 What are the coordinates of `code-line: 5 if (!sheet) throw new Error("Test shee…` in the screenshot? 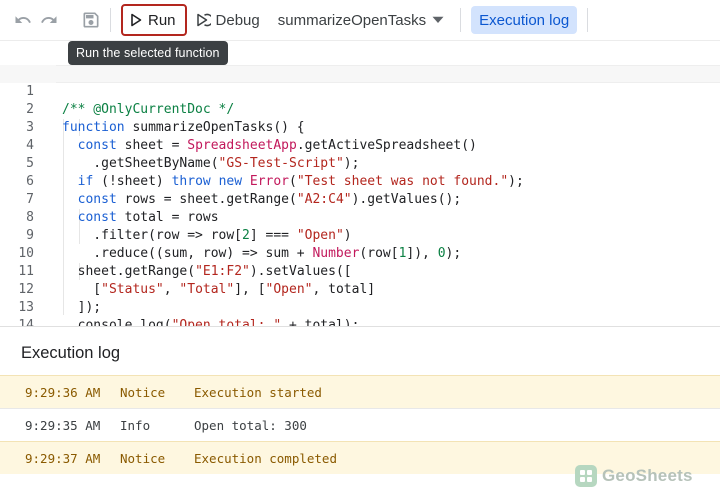 It's located at (360, 163).